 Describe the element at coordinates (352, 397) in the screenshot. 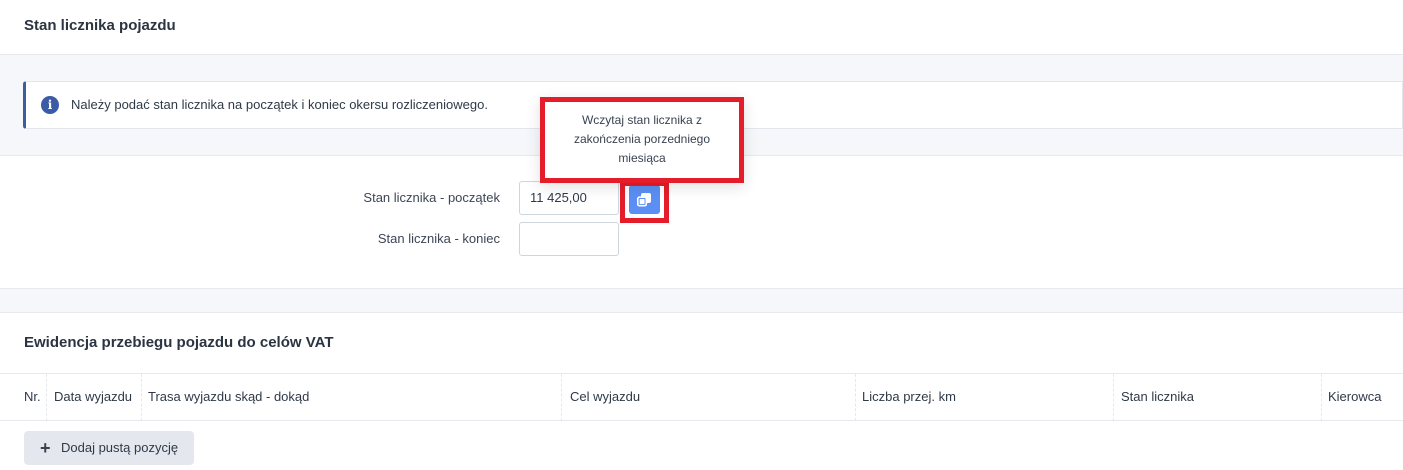

I see `column-header-route: Trasa wyjazdu skąd - dokąd` at that location.